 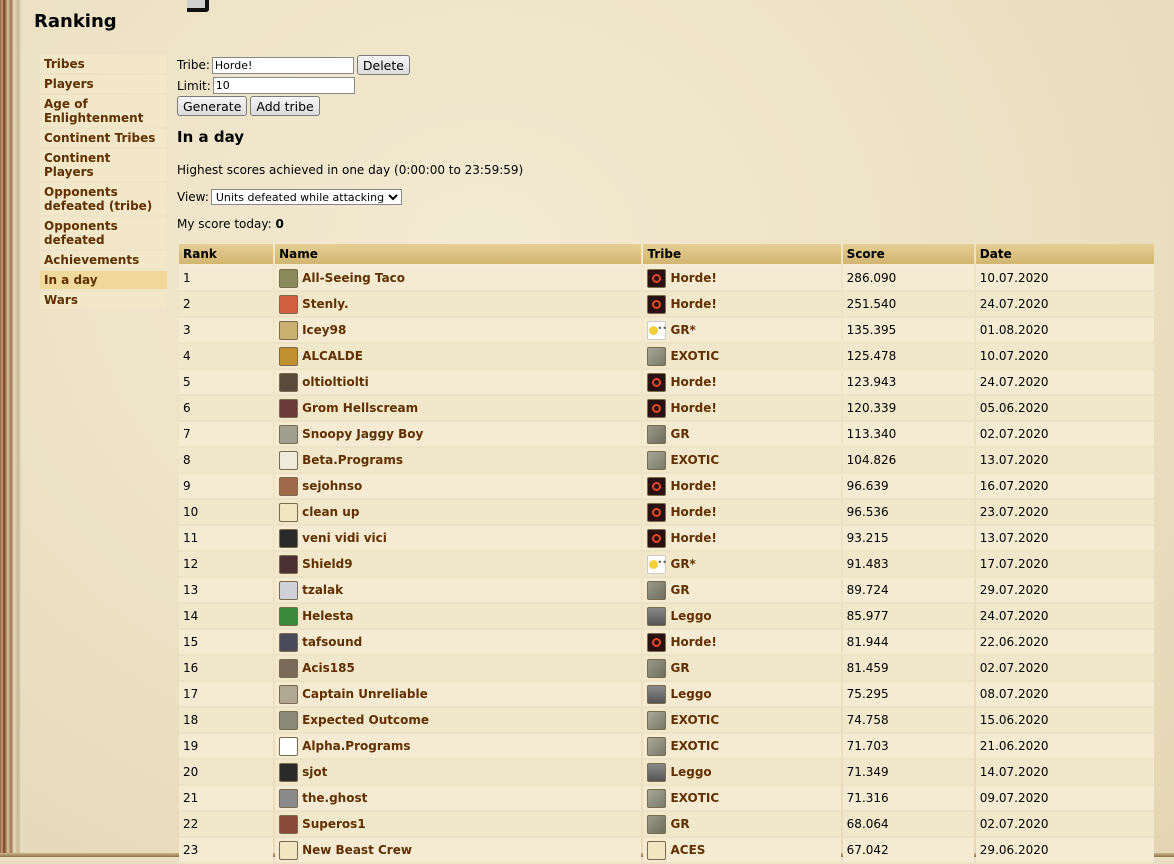 I want to click on player-link: Snoopy Jaggy Boy, so click(x=362, y=434).